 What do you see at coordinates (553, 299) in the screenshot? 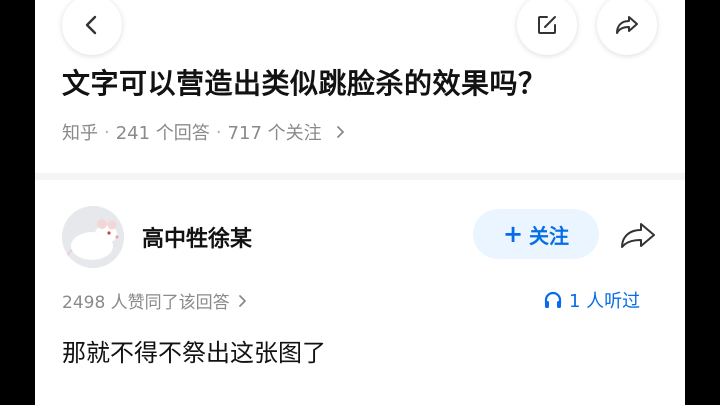
I see `headphones-icon` at bounding box center [553, 299].